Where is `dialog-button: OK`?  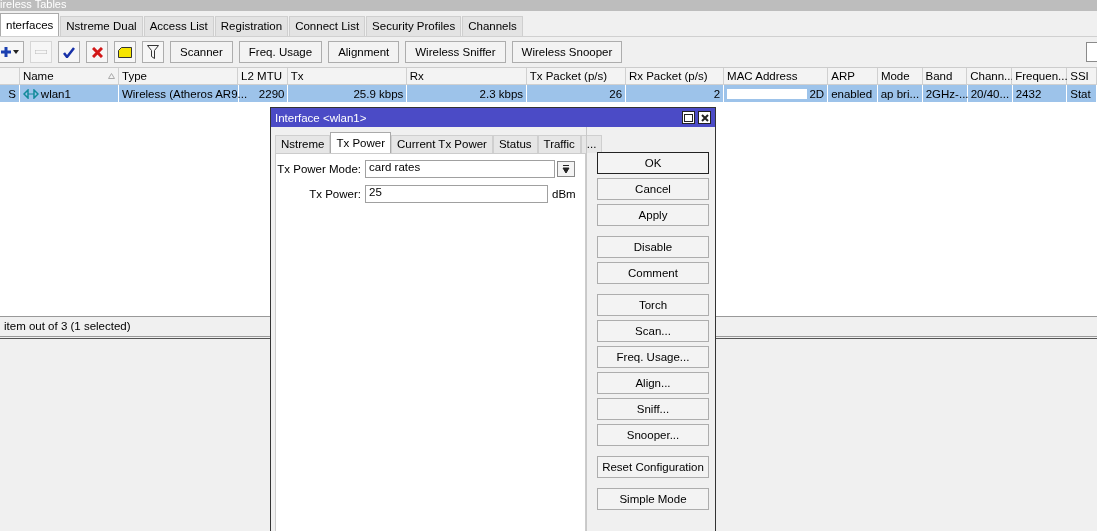 dialog-button: OK is located at coordinates (653, 163).